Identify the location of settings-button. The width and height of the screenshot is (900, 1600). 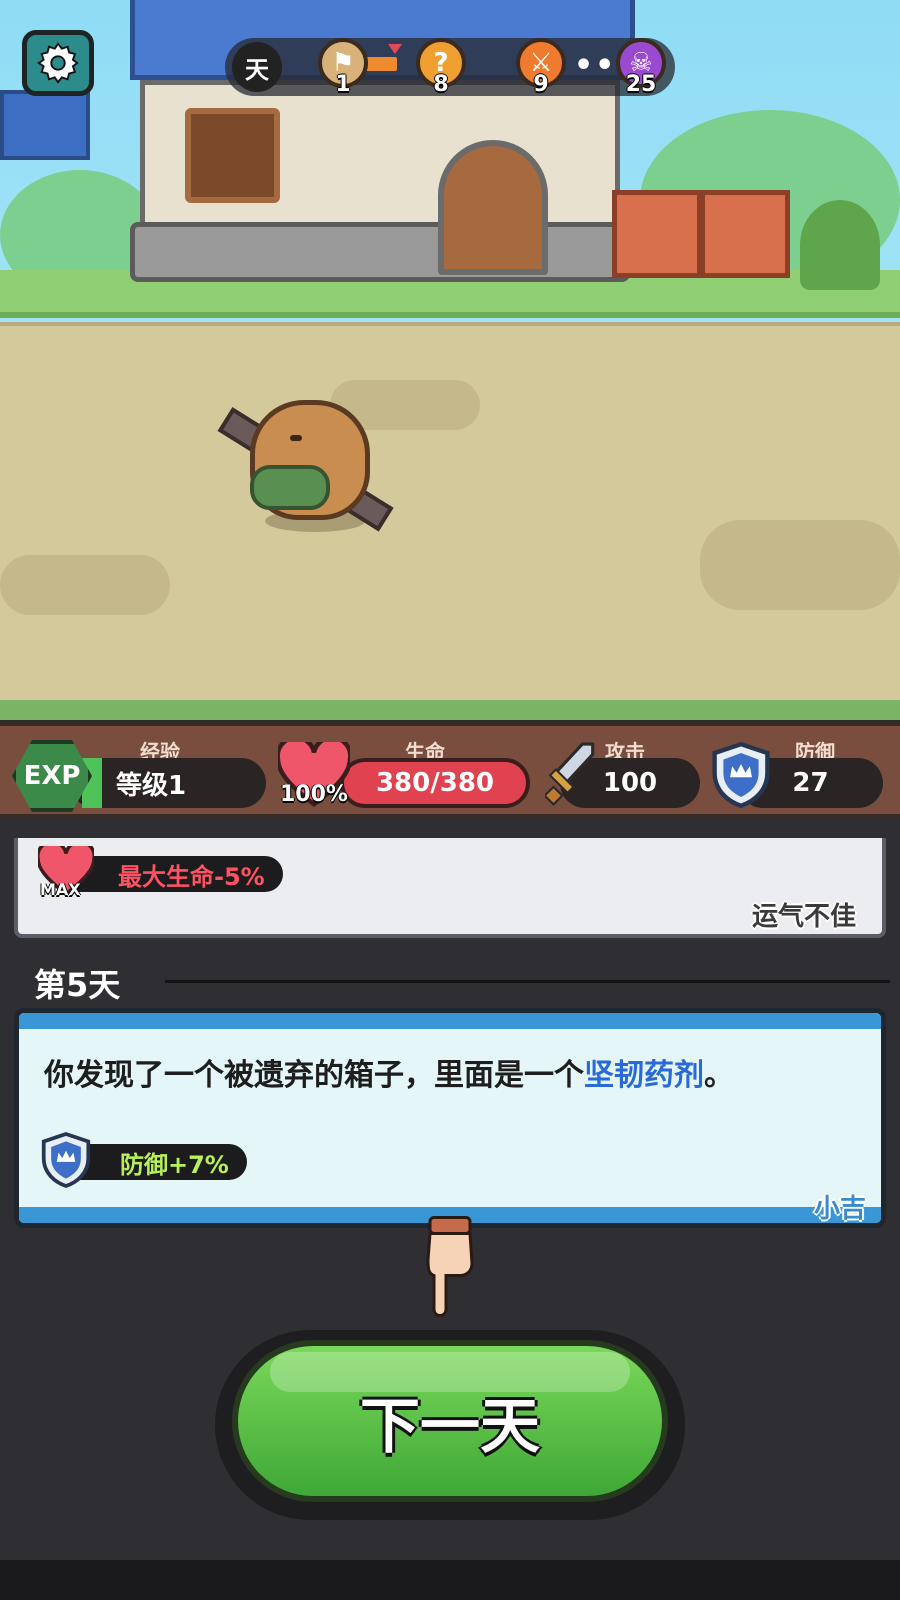
(58, 63).